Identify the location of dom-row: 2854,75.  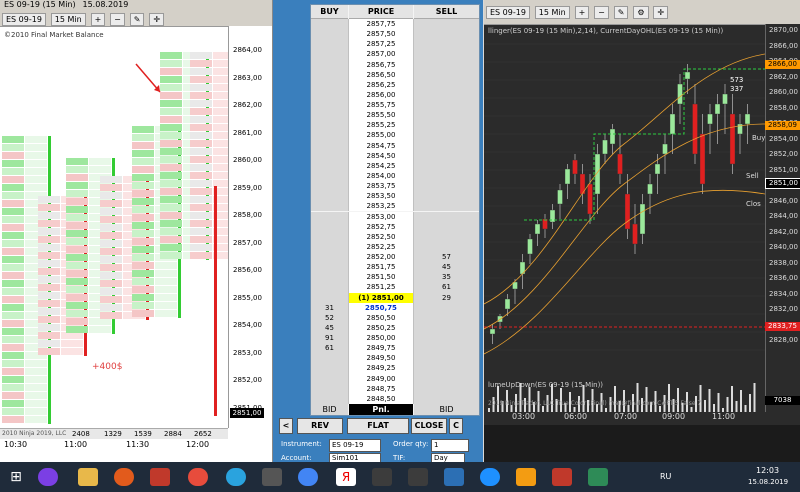
(395, 145).